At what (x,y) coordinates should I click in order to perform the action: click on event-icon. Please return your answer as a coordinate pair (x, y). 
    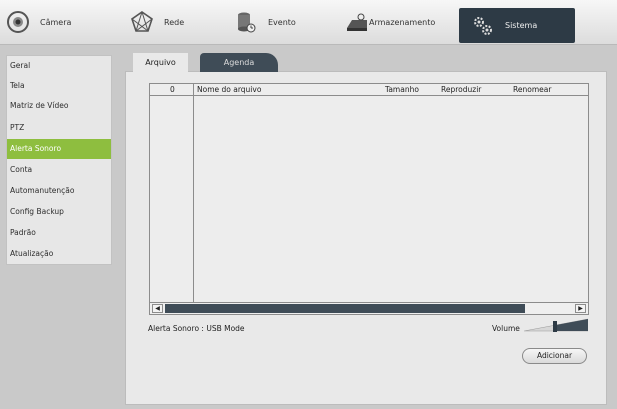
    Looking at the image, I should click on (246, 22).